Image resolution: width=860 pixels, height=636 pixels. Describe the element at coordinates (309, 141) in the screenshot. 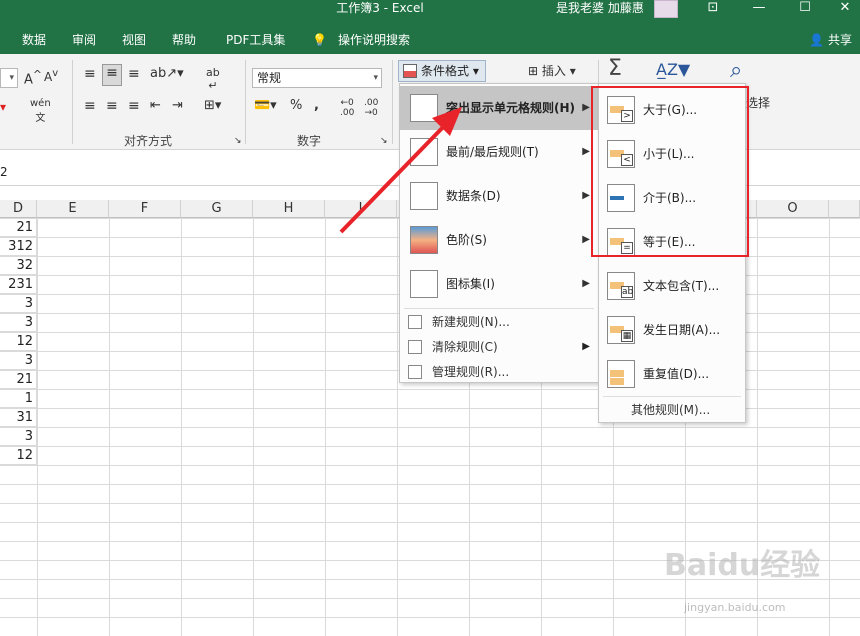

I see `number-group-label: 数字` at that location.